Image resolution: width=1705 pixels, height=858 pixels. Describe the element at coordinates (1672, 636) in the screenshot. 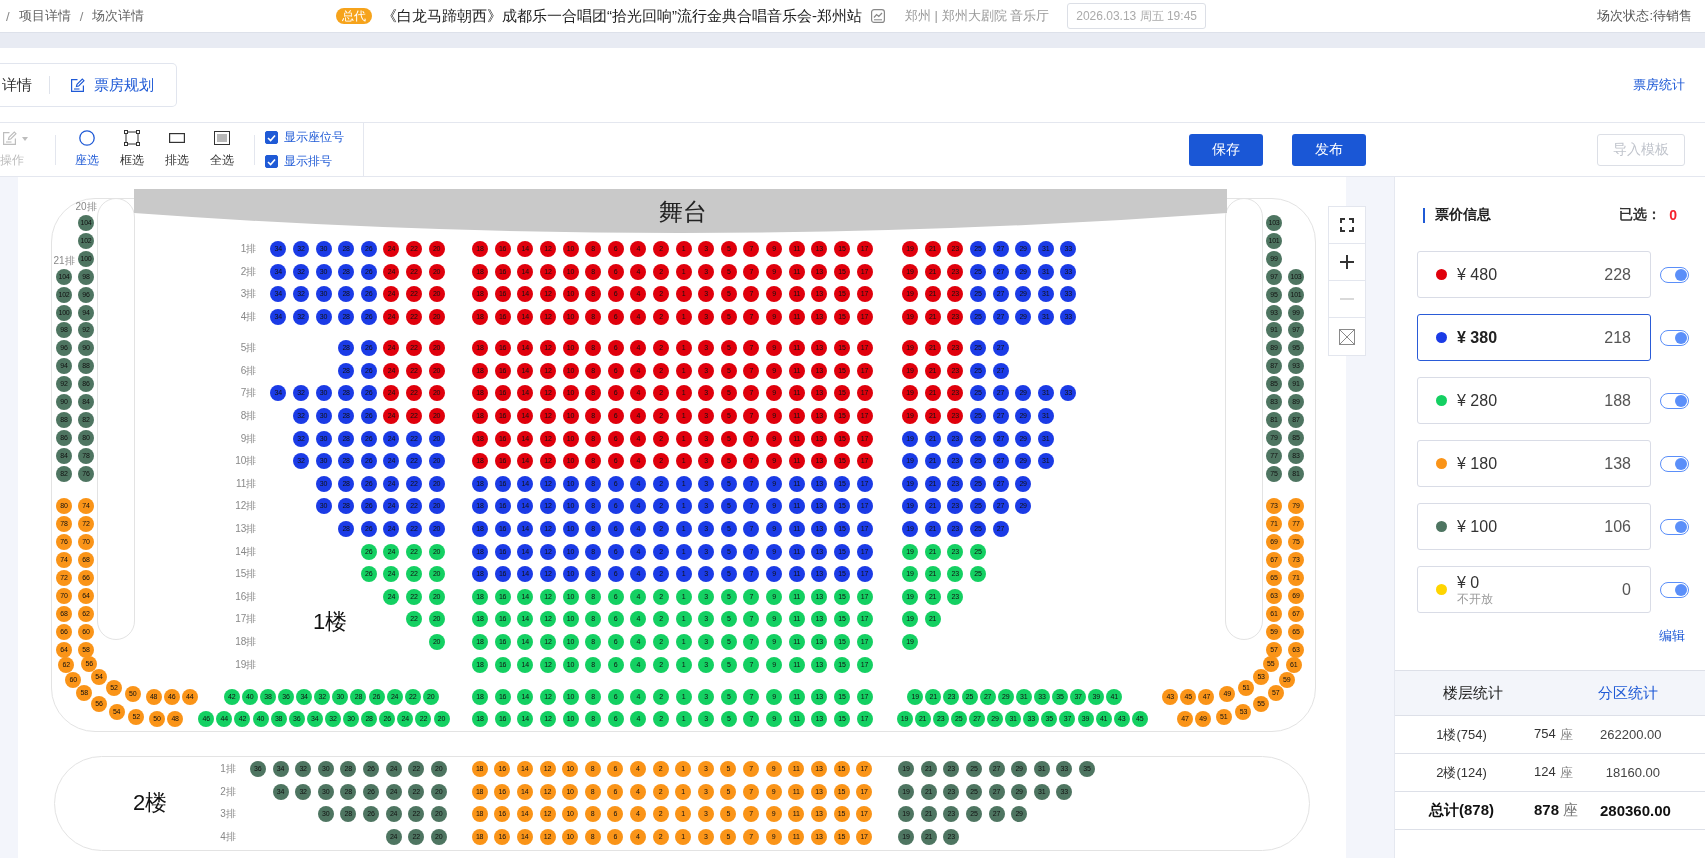

I see `edit-link: 编辑` at that location.